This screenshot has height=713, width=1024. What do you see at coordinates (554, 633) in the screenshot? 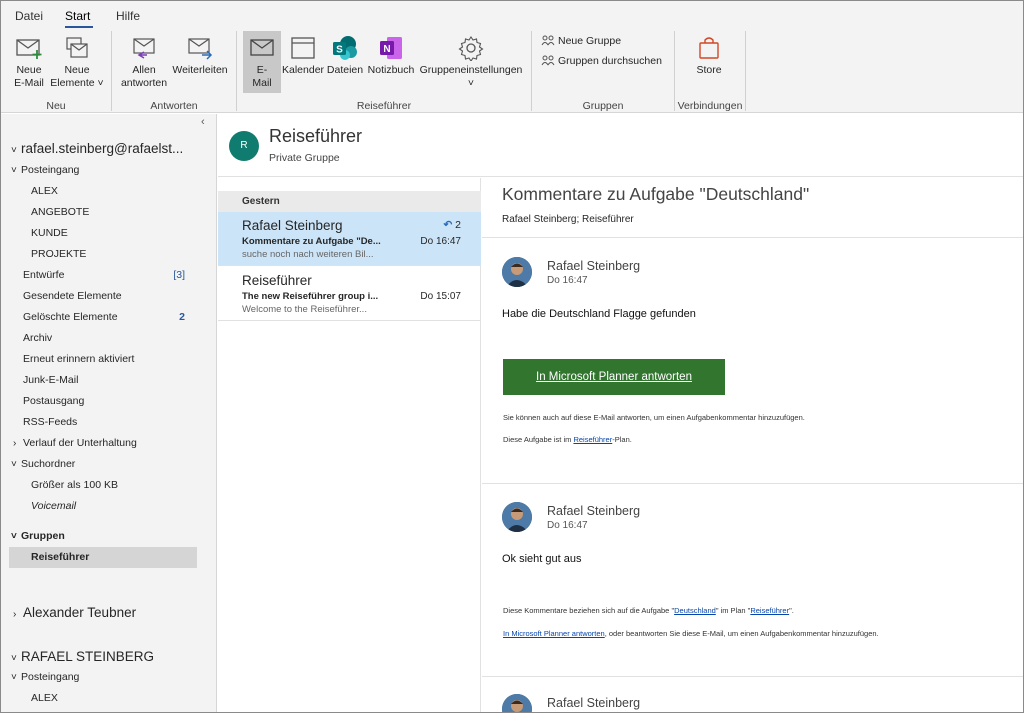
I see `planner-reply-link: In Microsoft Planner antworten` at bounding box center [554, 633].